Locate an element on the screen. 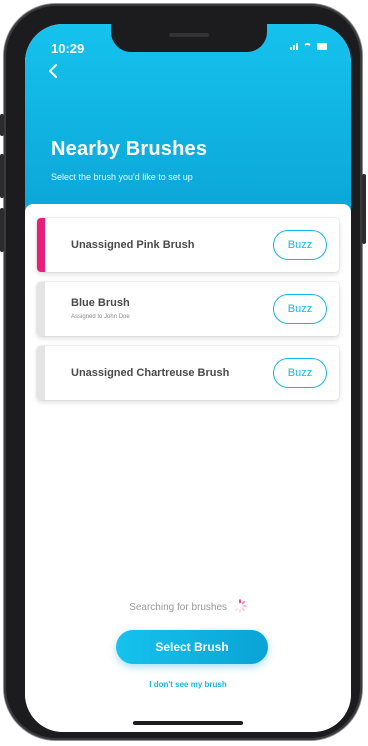  power-button is located at coordinates (364, 209).